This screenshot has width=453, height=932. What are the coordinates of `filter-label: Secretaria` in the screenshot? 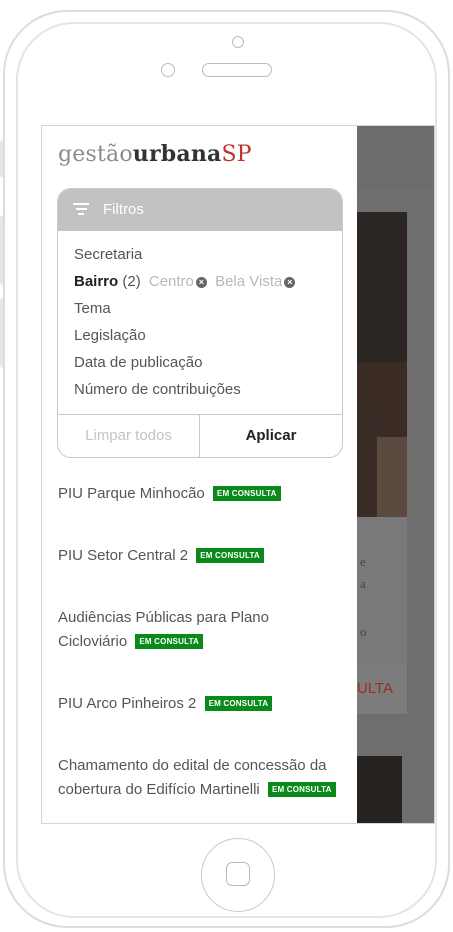 It's located at (108, 254).